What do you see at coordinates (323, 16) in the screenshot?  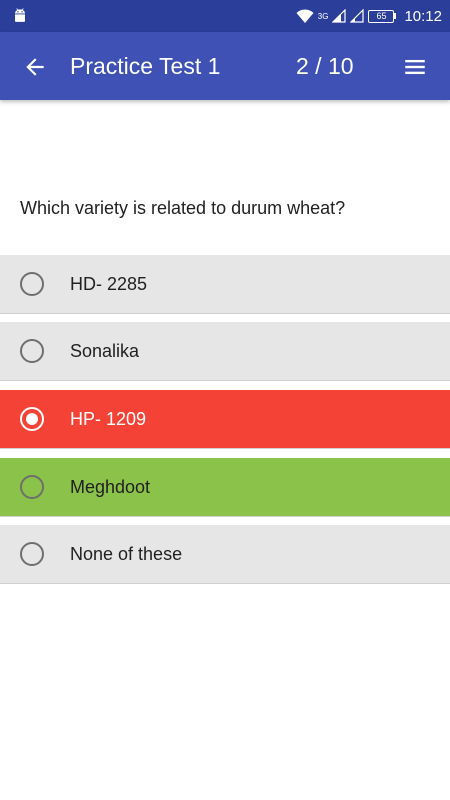 I see `network-type-label: 3G` at bounding box center [323, 16].